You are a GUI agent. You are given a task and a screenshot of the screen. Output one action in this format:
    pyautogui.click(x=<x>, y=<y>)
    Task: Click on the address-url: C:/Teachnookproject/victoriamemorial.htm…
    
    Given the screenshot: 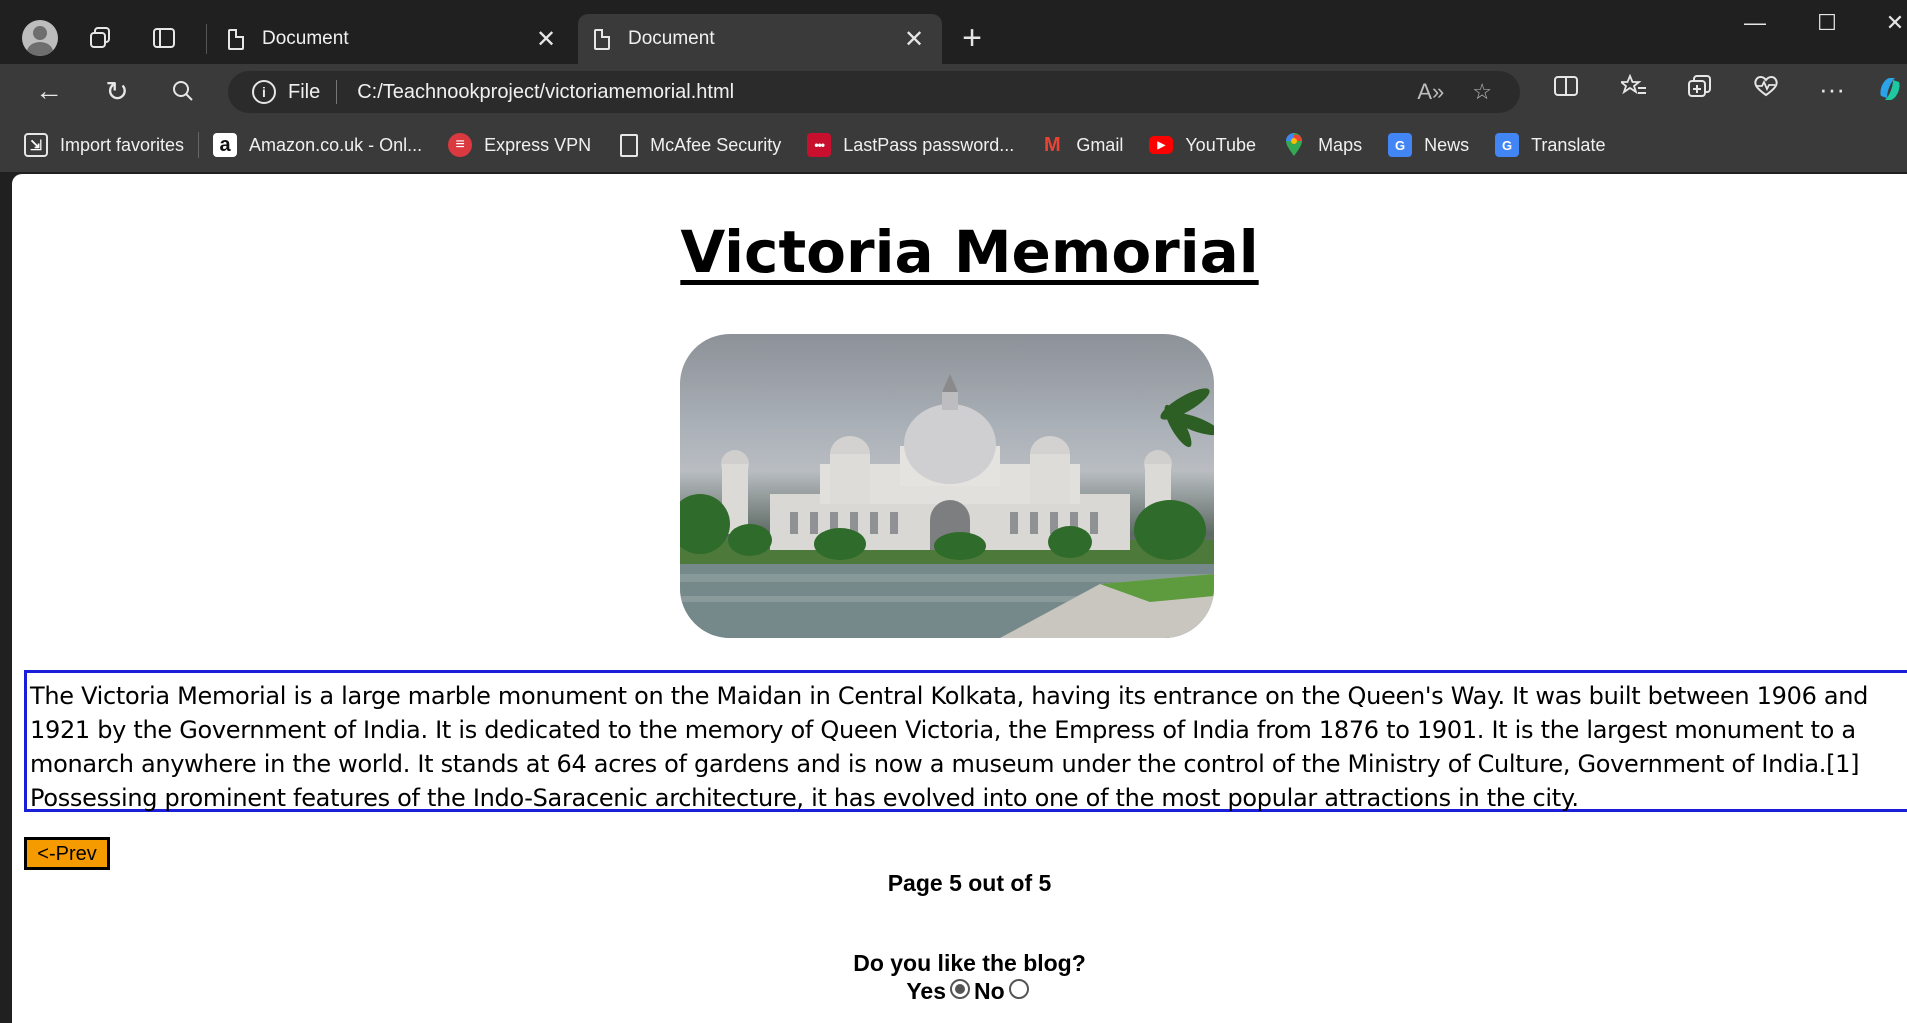 What is the action you would take?
    pyautogui.click(x=887, y=92)
    